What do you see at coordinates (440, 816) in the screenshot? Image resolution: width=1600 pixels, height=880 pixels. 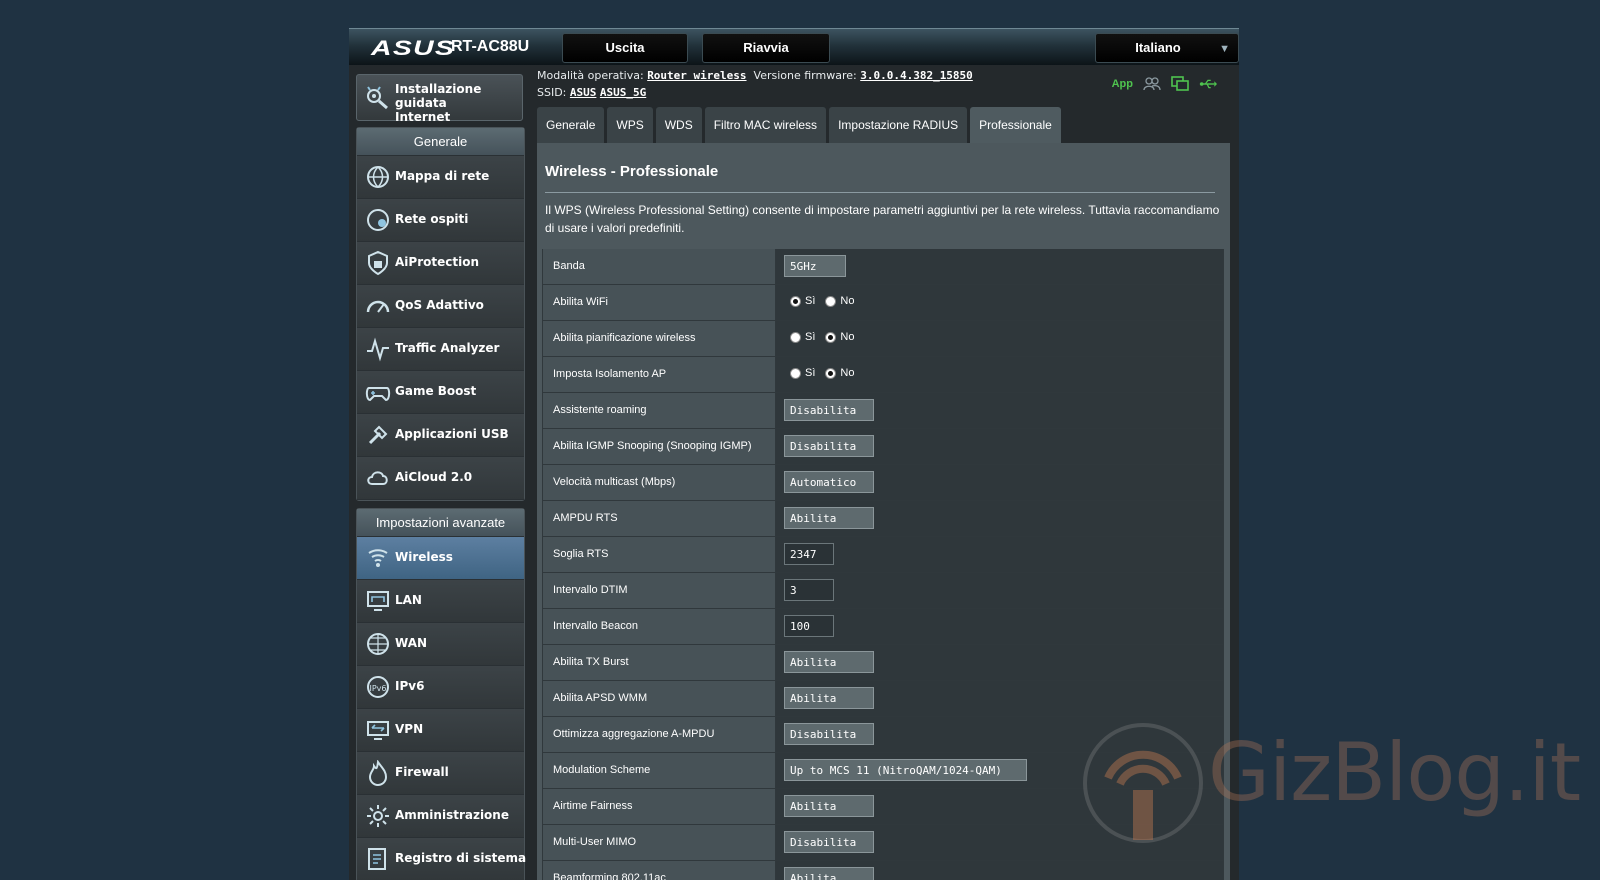 I see `sidebar-item-amministrazione: Amministrazione` at bounding box center [440, 816].